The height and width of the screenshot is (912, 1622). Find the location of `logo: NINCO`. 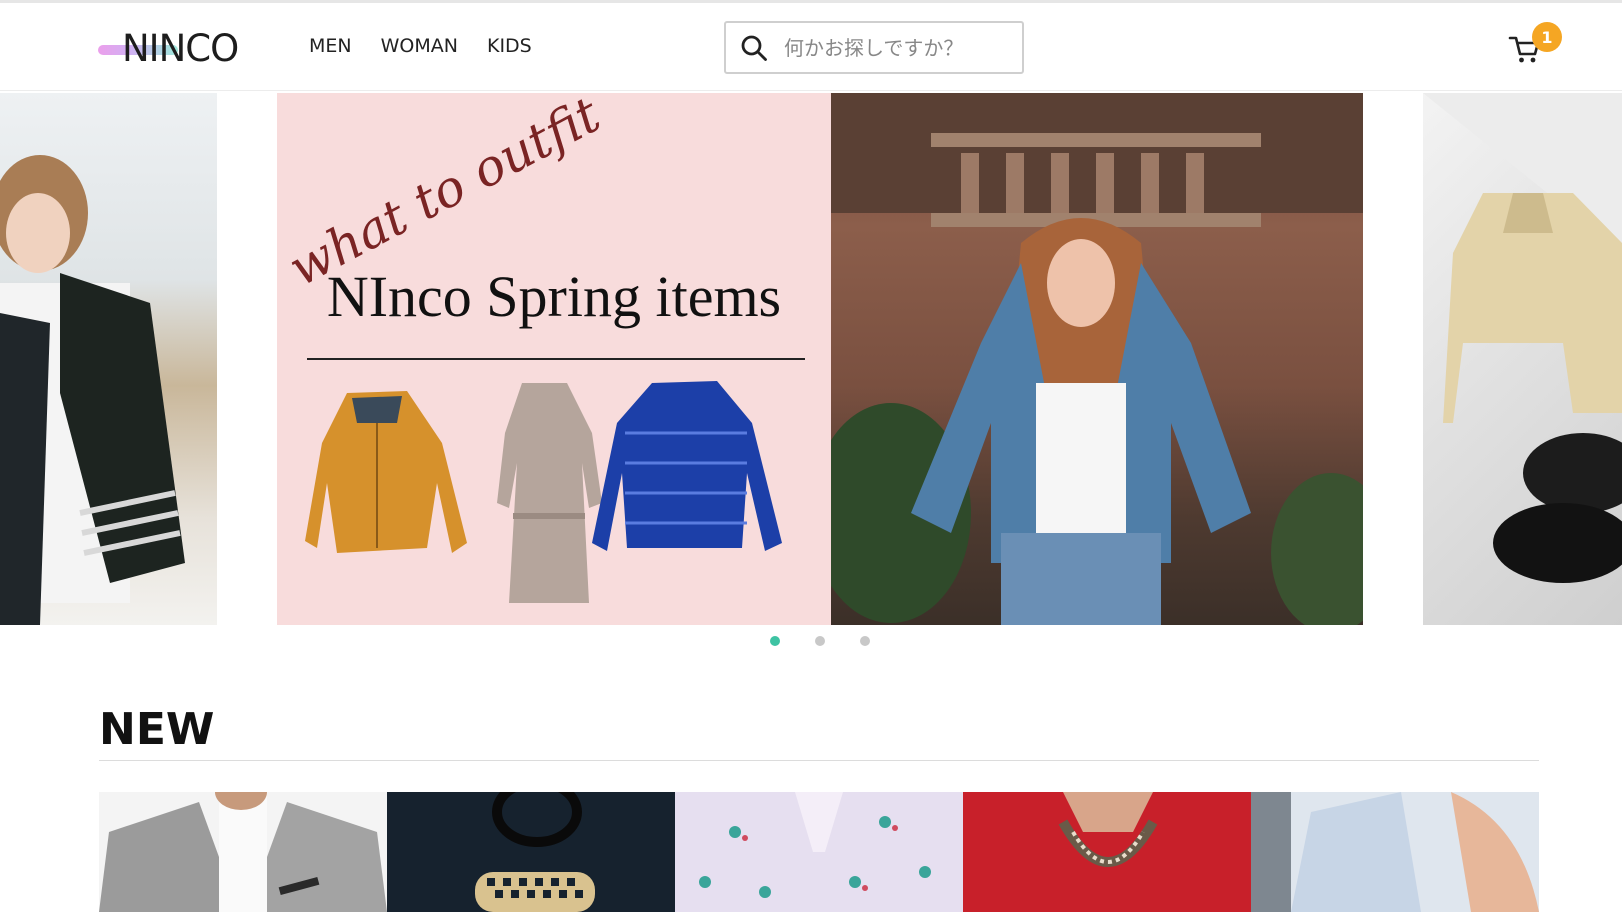

logo: NINCO is located at coordinates (174, 48).